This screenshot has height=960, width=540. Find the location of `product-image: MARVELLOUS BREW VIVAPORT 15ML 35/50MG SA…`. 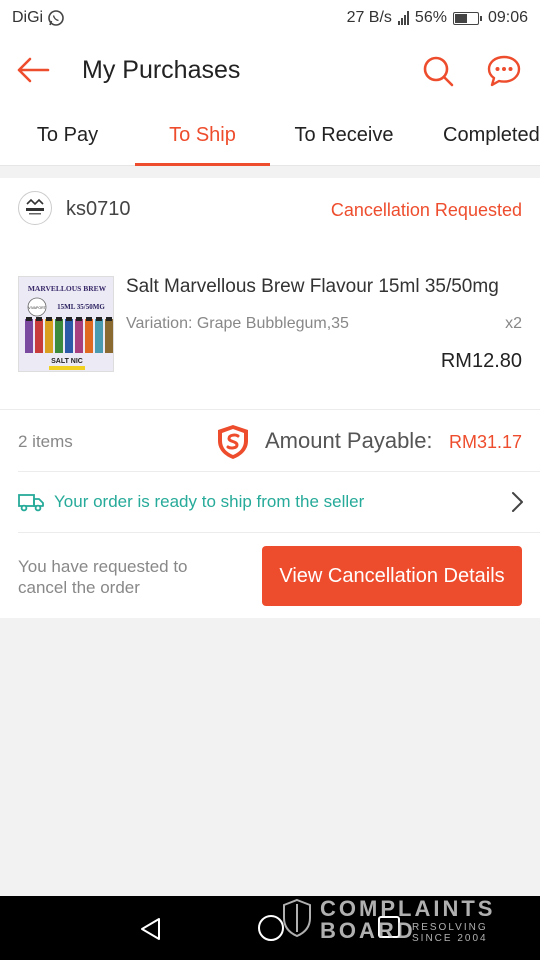

product-image: MARVELLOUS BREW VIVAPORT 15ML 35/50MG SA… is located at coordinates (66, 324).